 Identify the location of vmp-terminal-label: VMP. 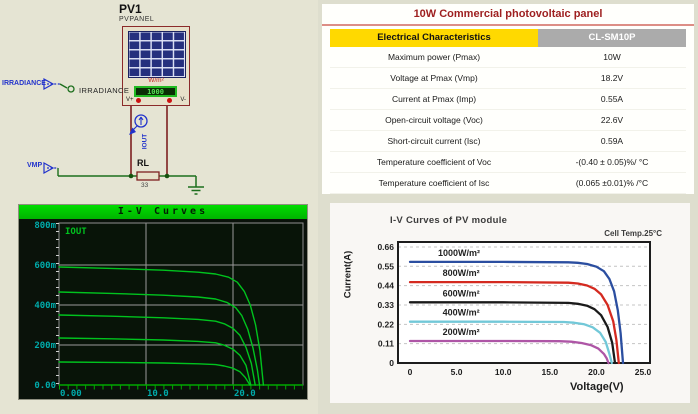
(35, 165).